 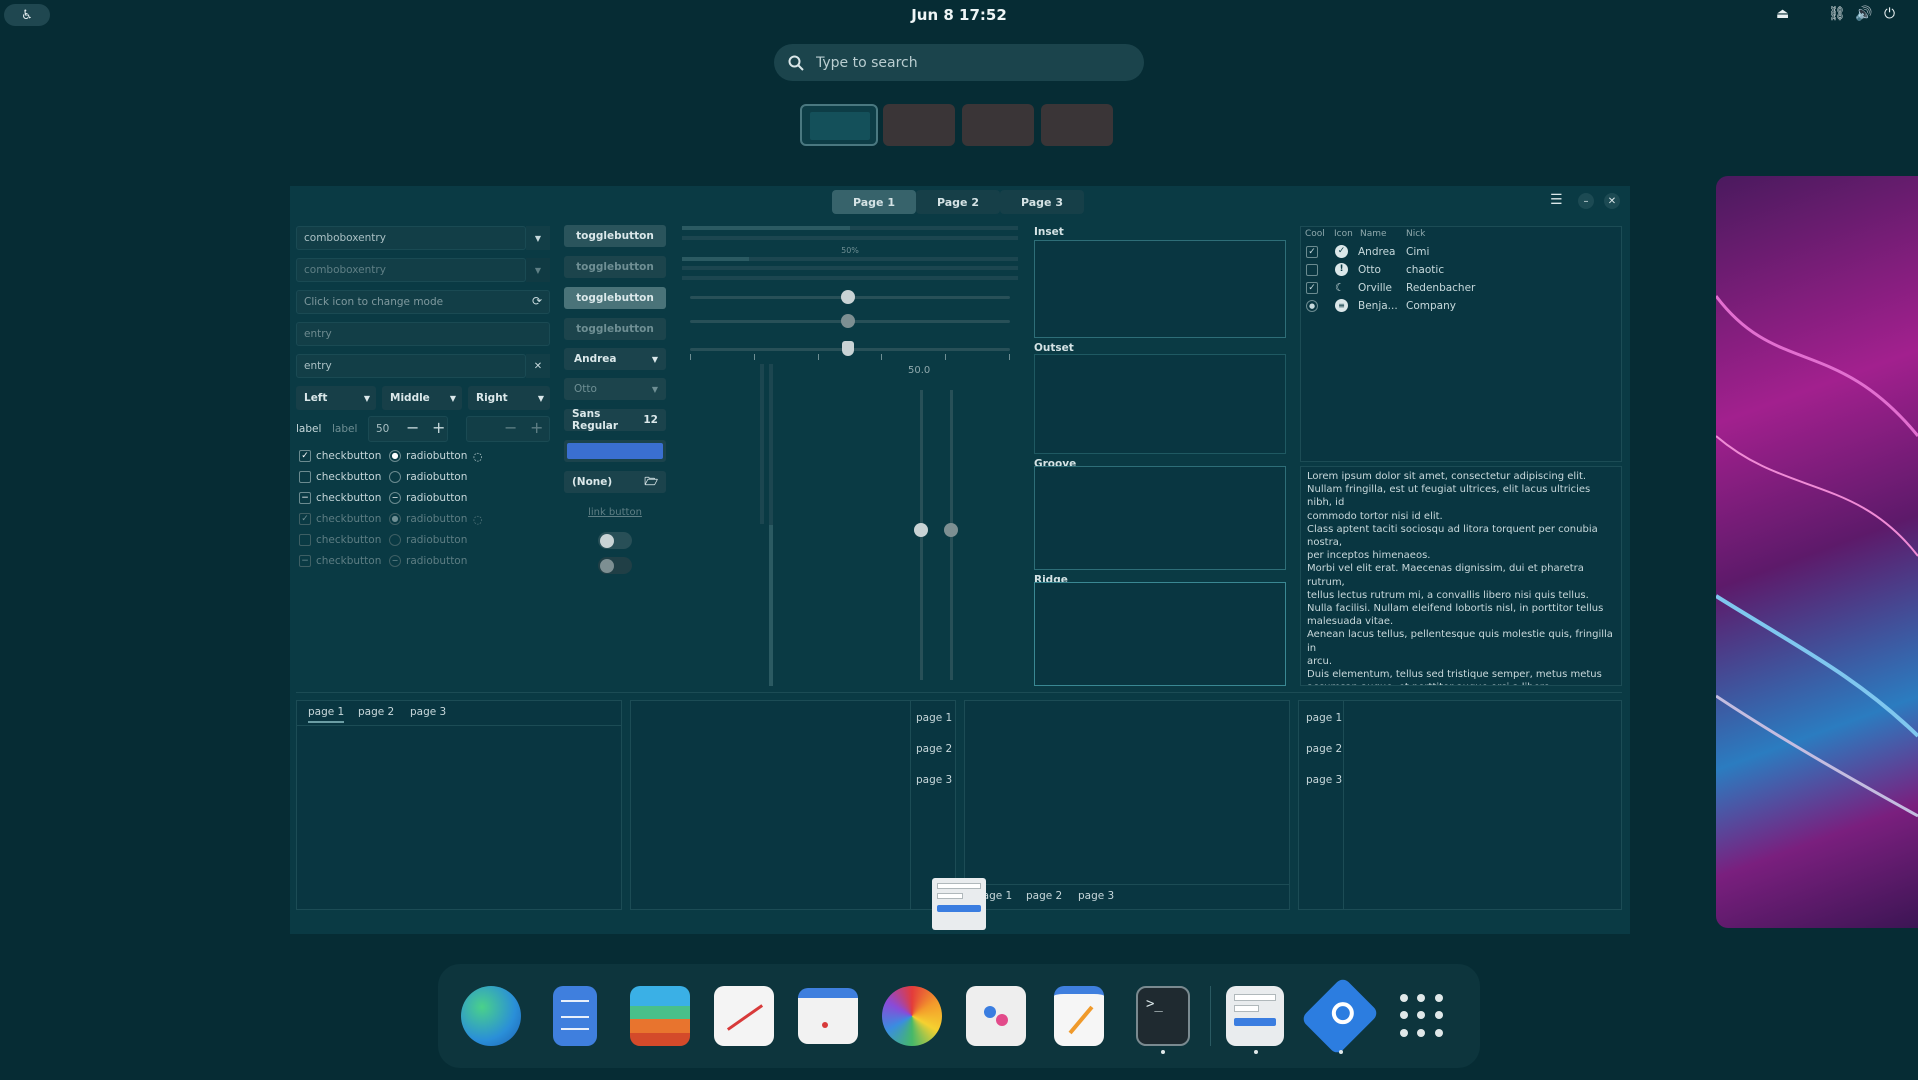 What do you see at coordinates (615, 451) in the screenshot?
I see `color-button` at bounding box center [615, 451].